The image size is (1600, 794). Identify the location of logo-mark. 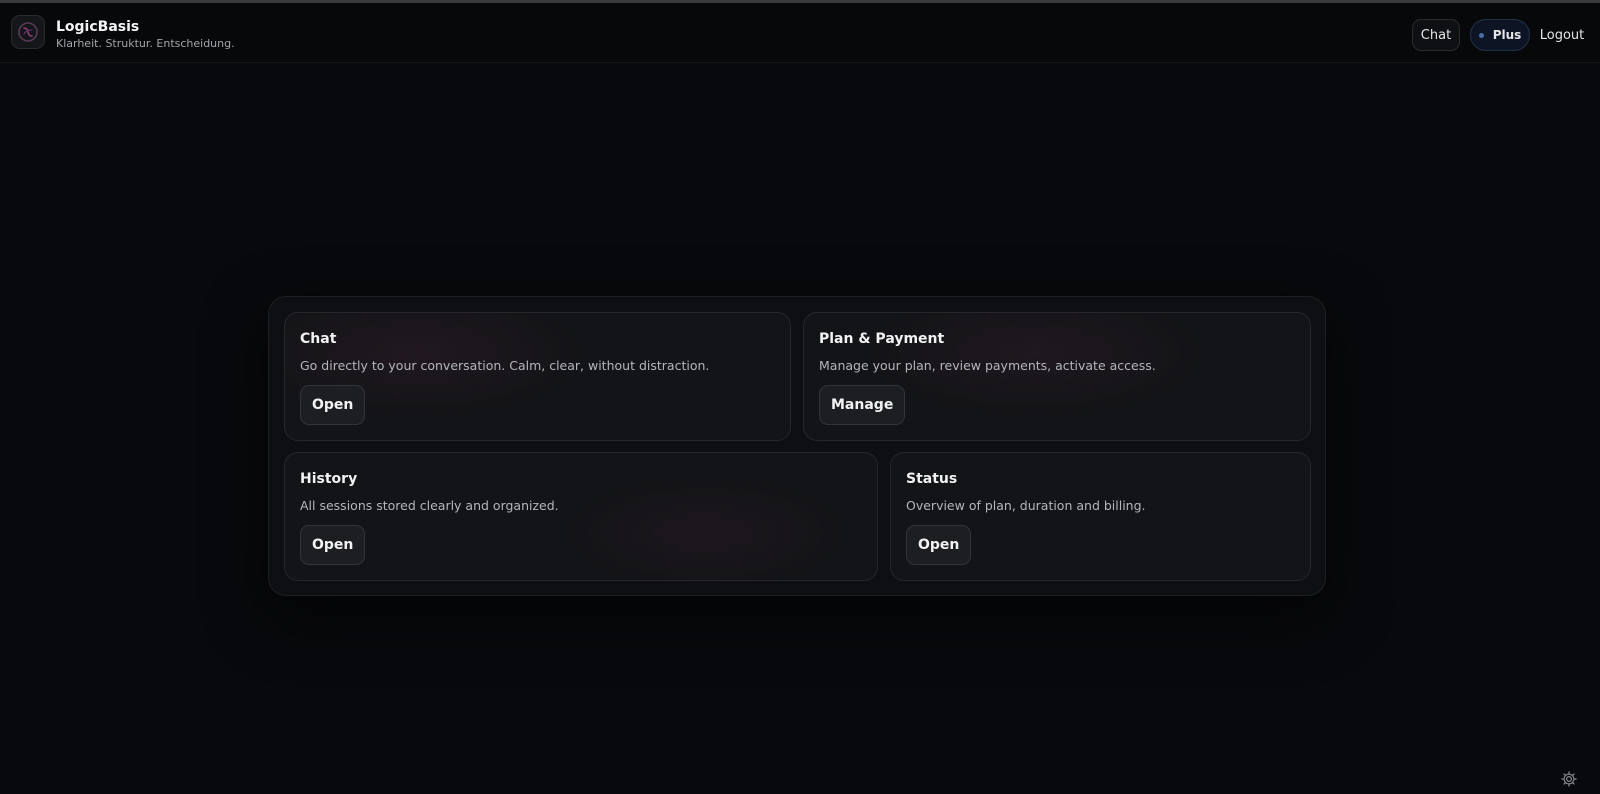
(28, 32).